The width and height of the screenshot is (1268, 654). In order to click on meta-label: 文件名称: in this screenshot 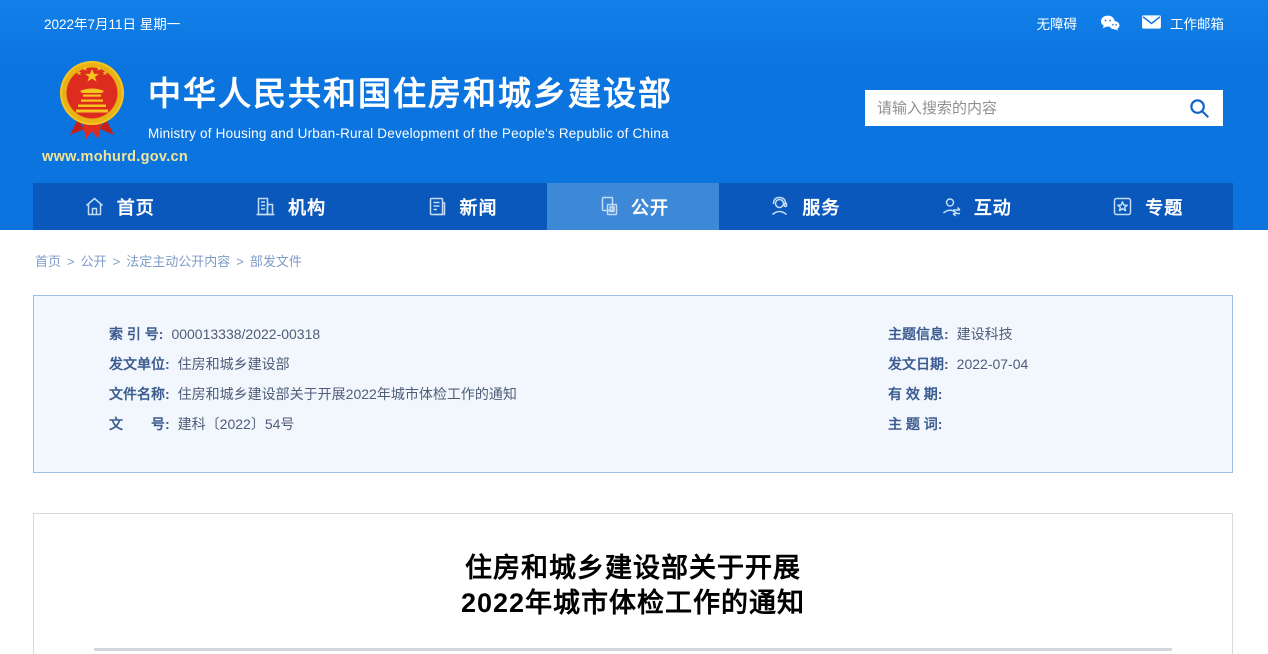, I will do `click(139, 394)`.